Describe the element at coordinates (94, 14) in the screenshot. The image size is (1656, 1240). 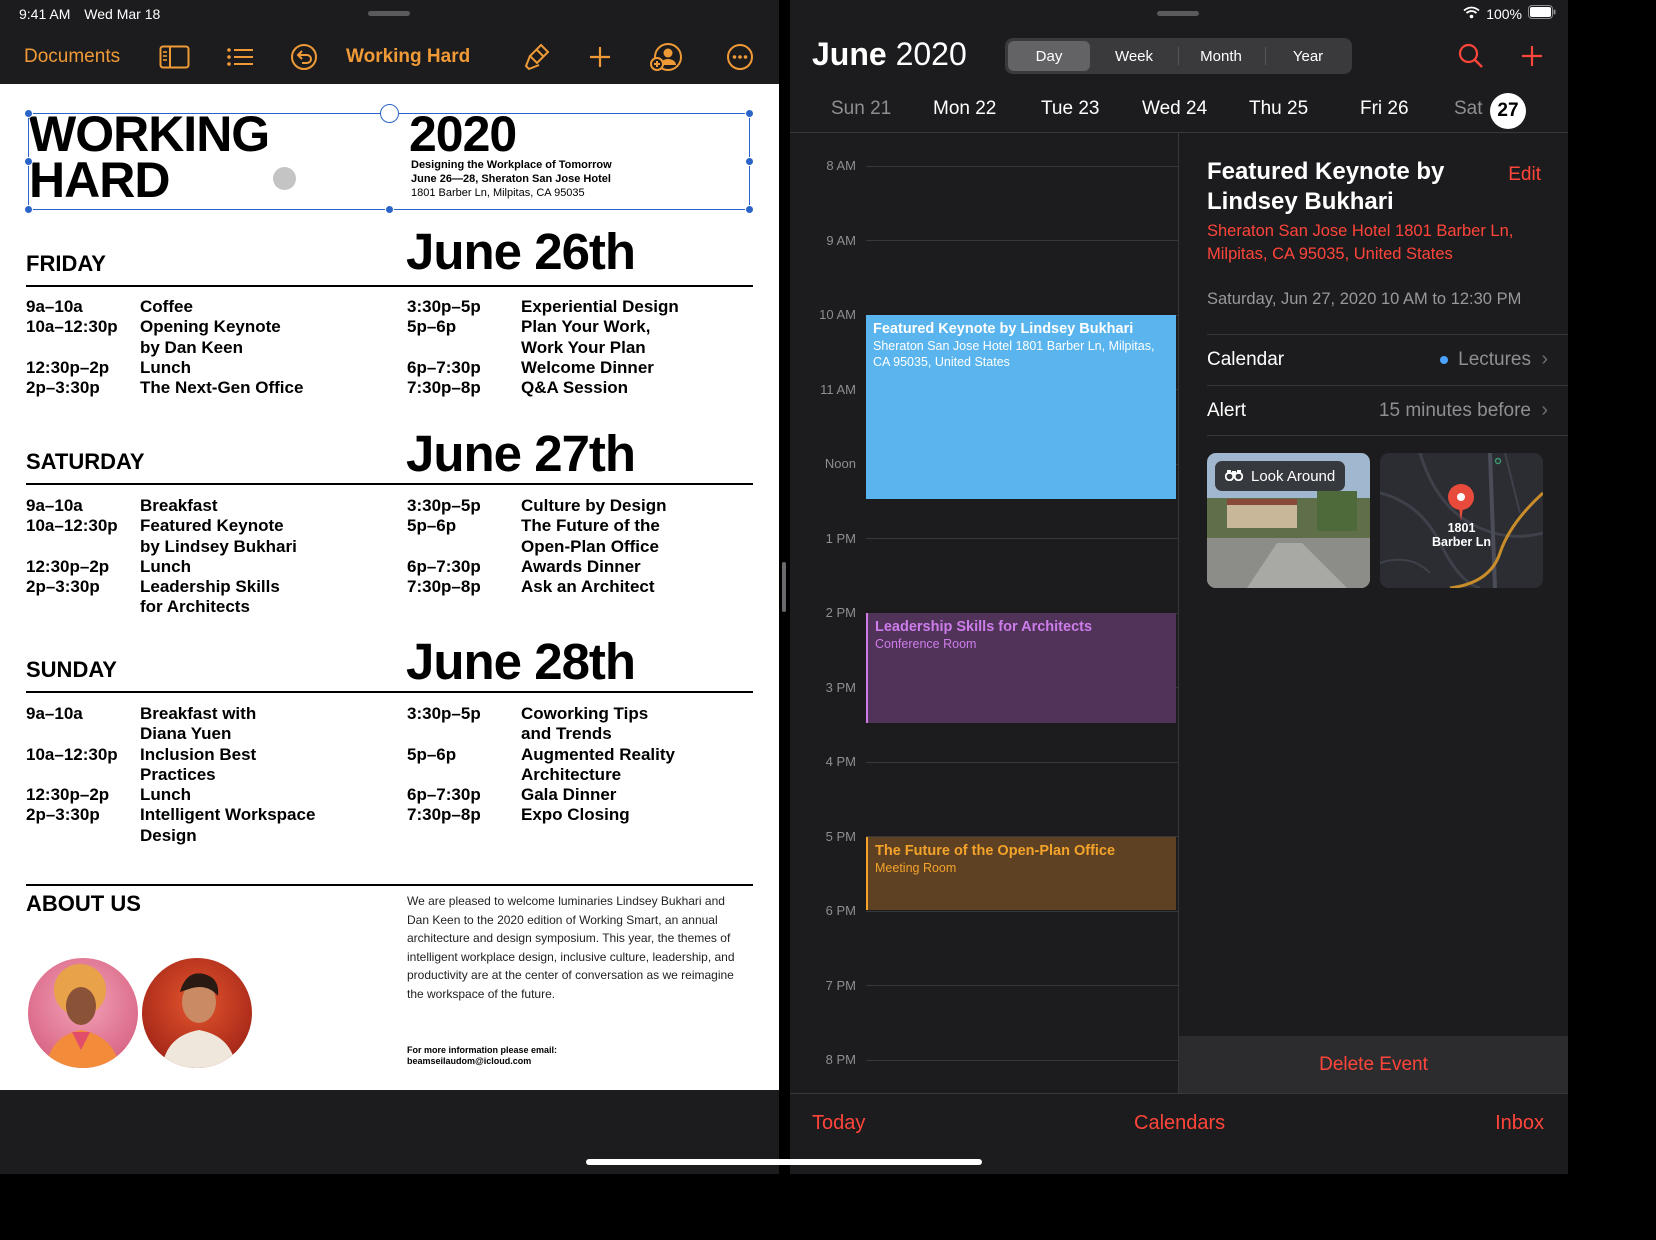
I see `status-bar-left: 9:41 AM Wed Mar 18` at that location.